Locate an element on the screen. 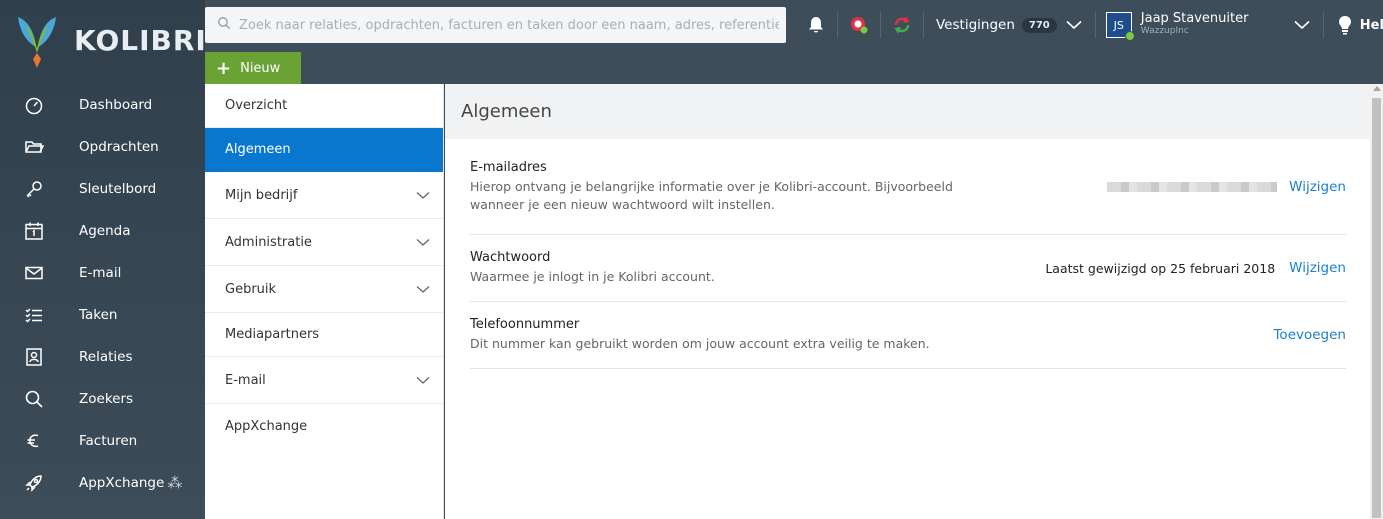  sidebar-item-label: Facturen is located at coordinates (108, 441).